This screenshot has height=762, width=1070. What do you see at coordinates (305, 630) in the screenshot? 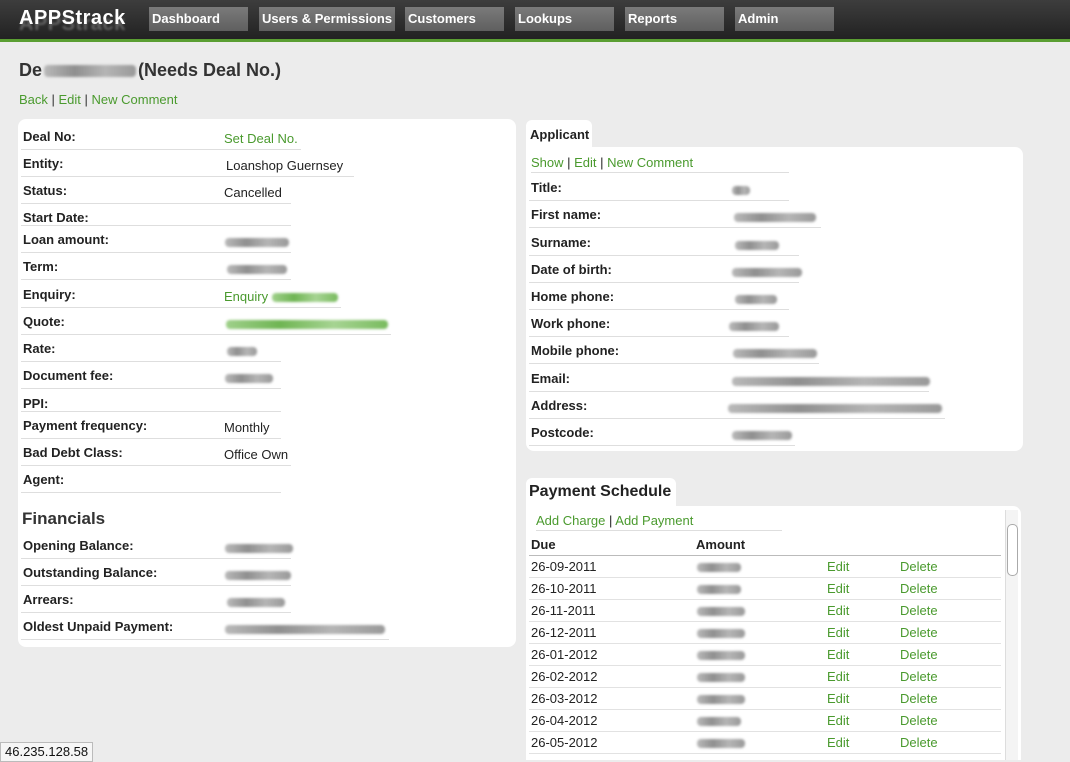
I see `redacted-oldest-unpaid-payment` at bounding box center [305, 630].